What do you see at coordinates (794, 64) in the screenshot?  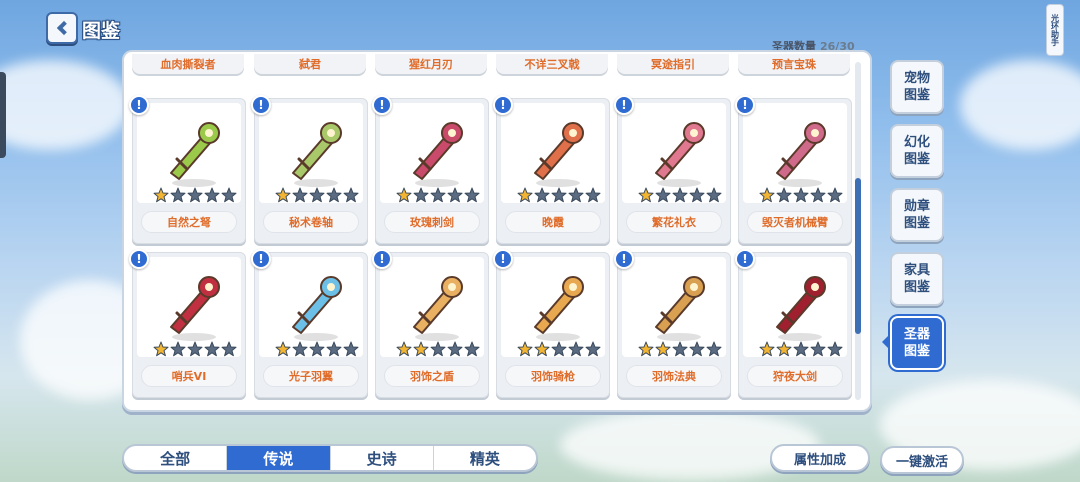 I see `partial-item-label: 预言宝珠` at bounding box center [794, 64].